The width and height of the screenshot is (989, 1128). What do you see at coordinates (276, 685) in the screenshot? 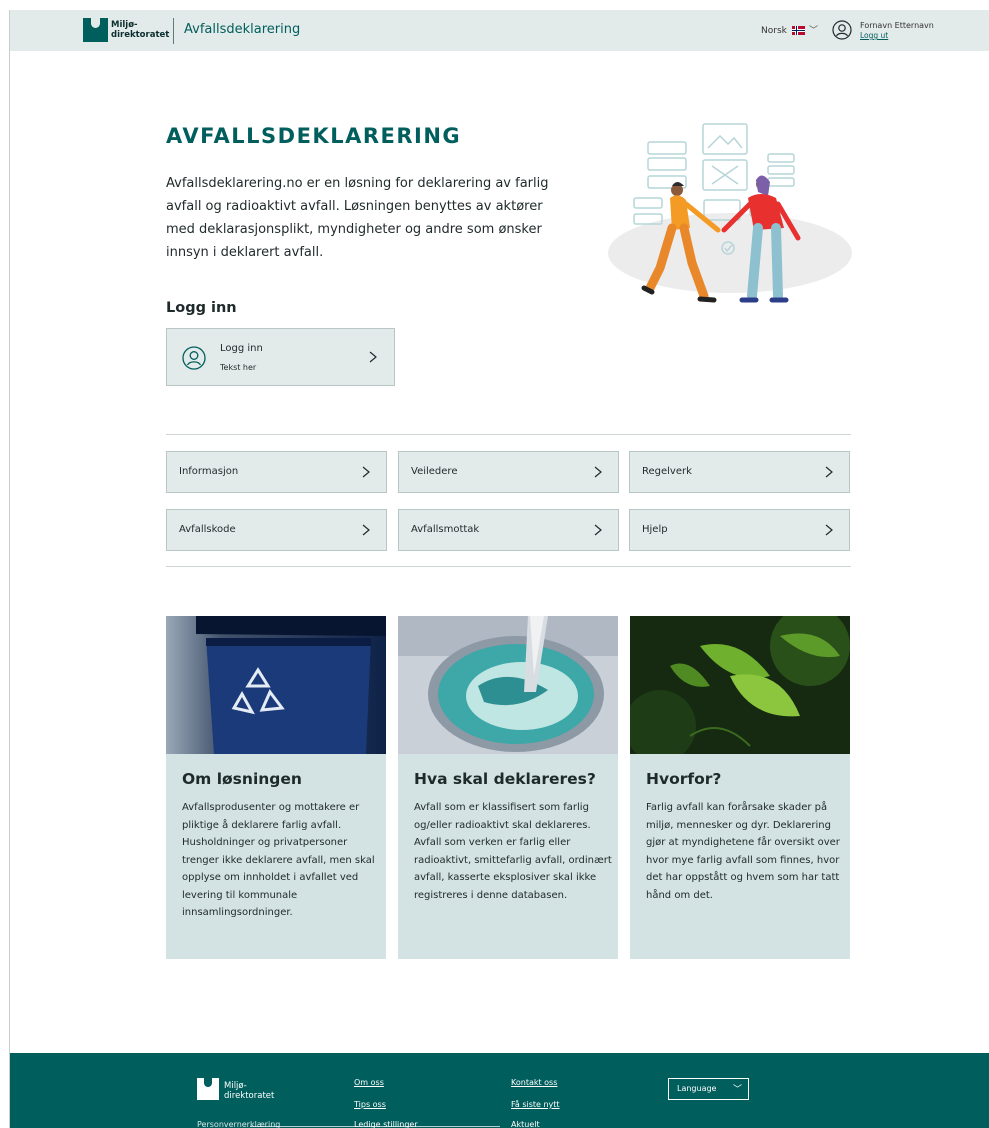
I see `recycle-bin-photo` at bounding box center [276, 685].